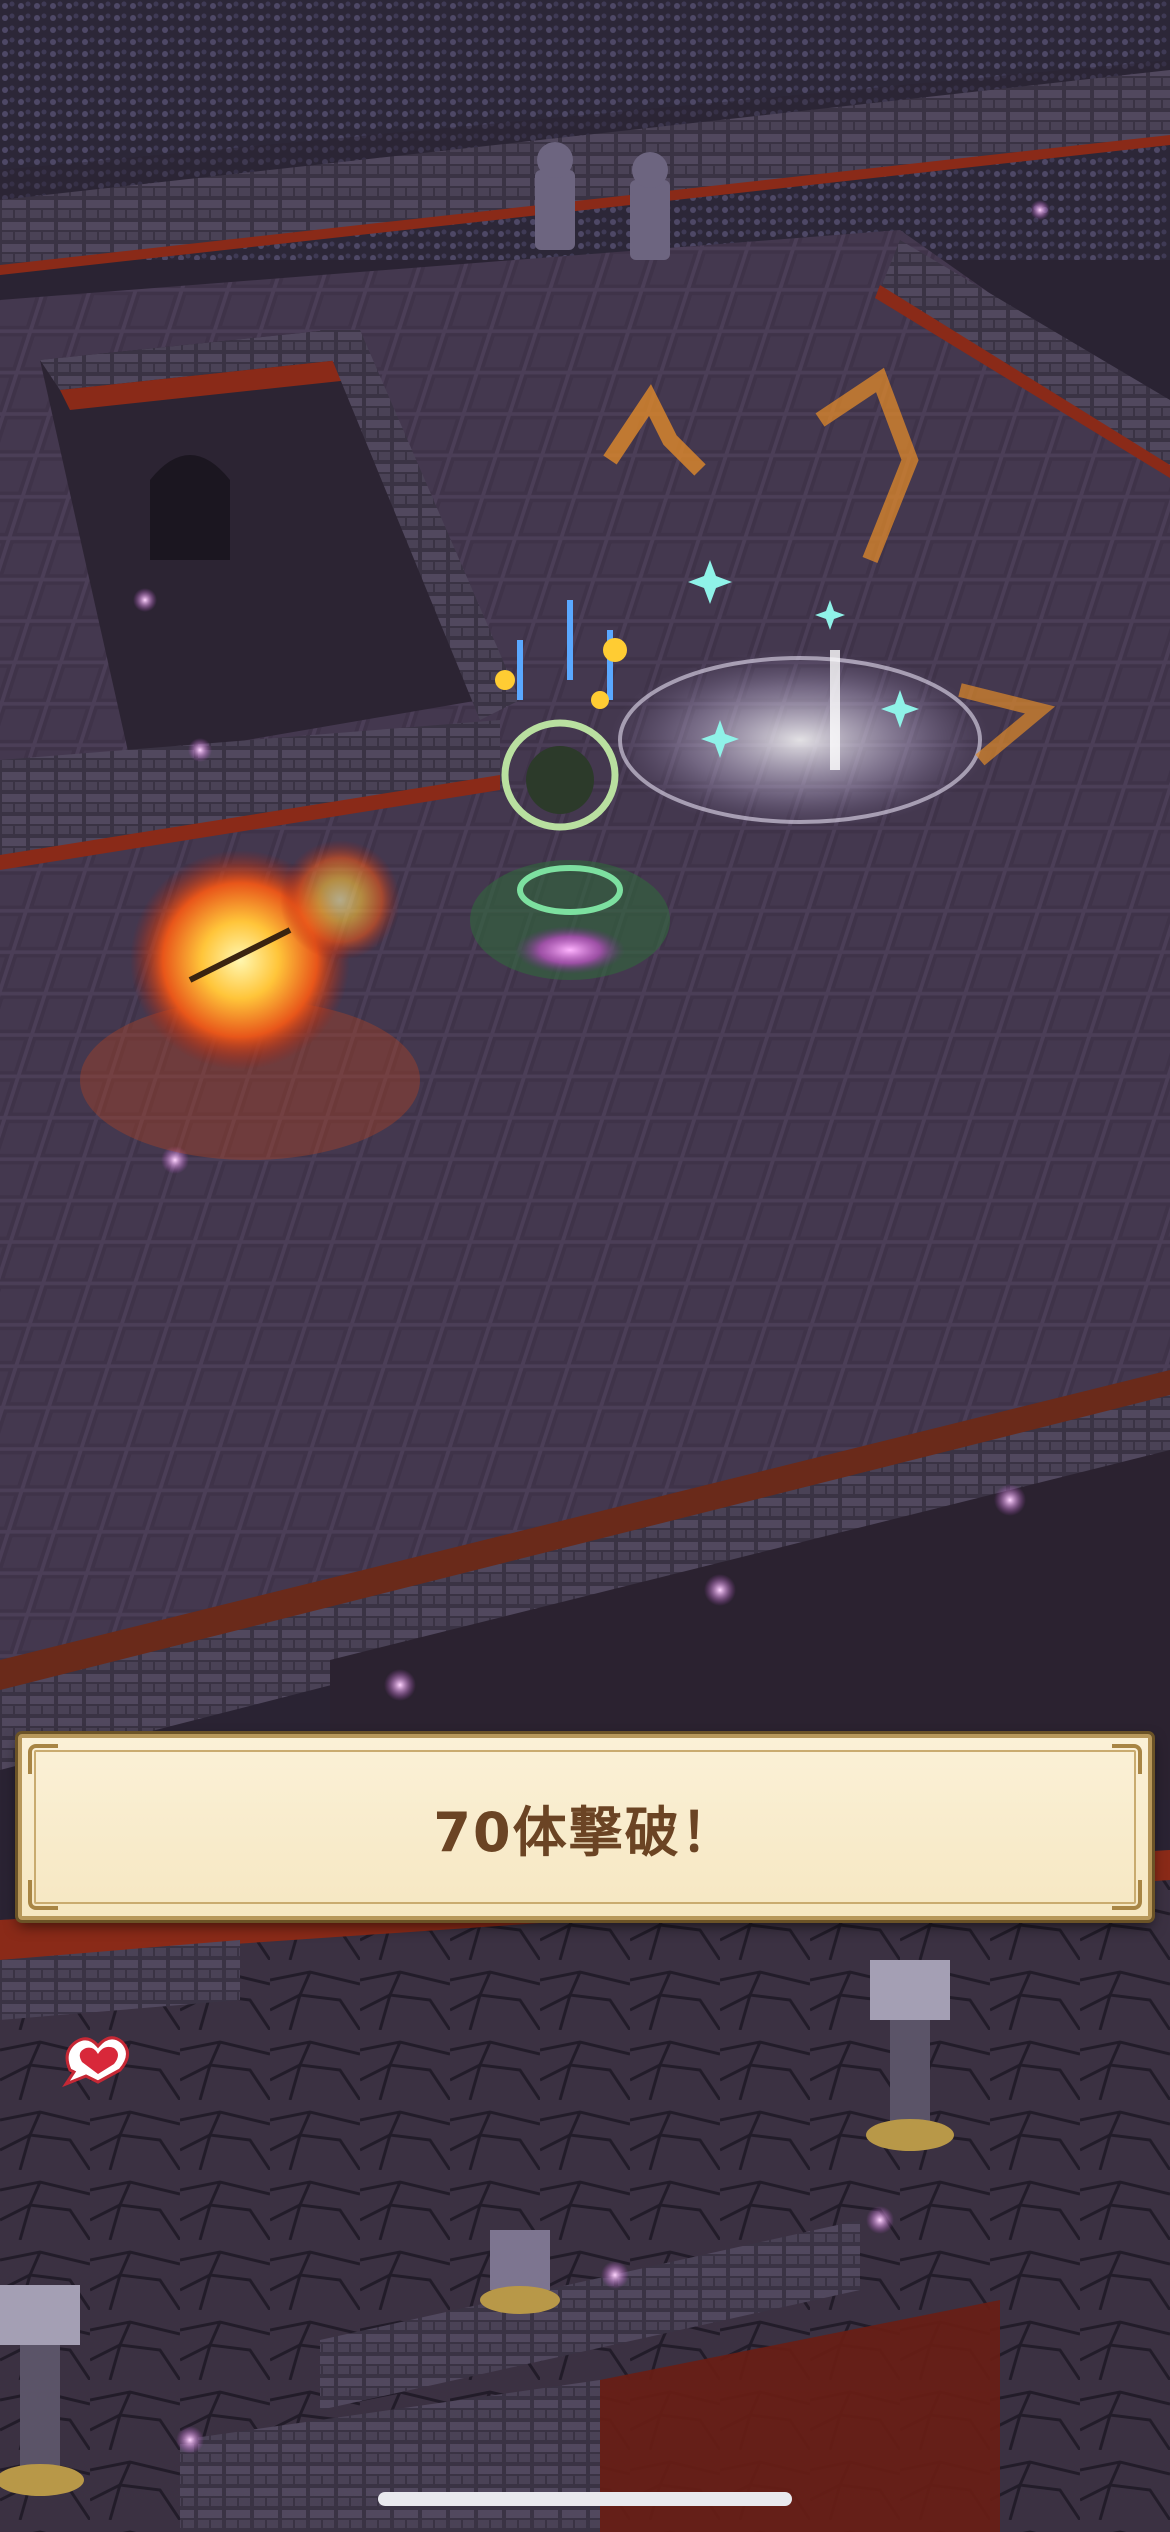 The image size is (1170, 2532). I want to click on heart-chat-icon, so click(98, 2057).